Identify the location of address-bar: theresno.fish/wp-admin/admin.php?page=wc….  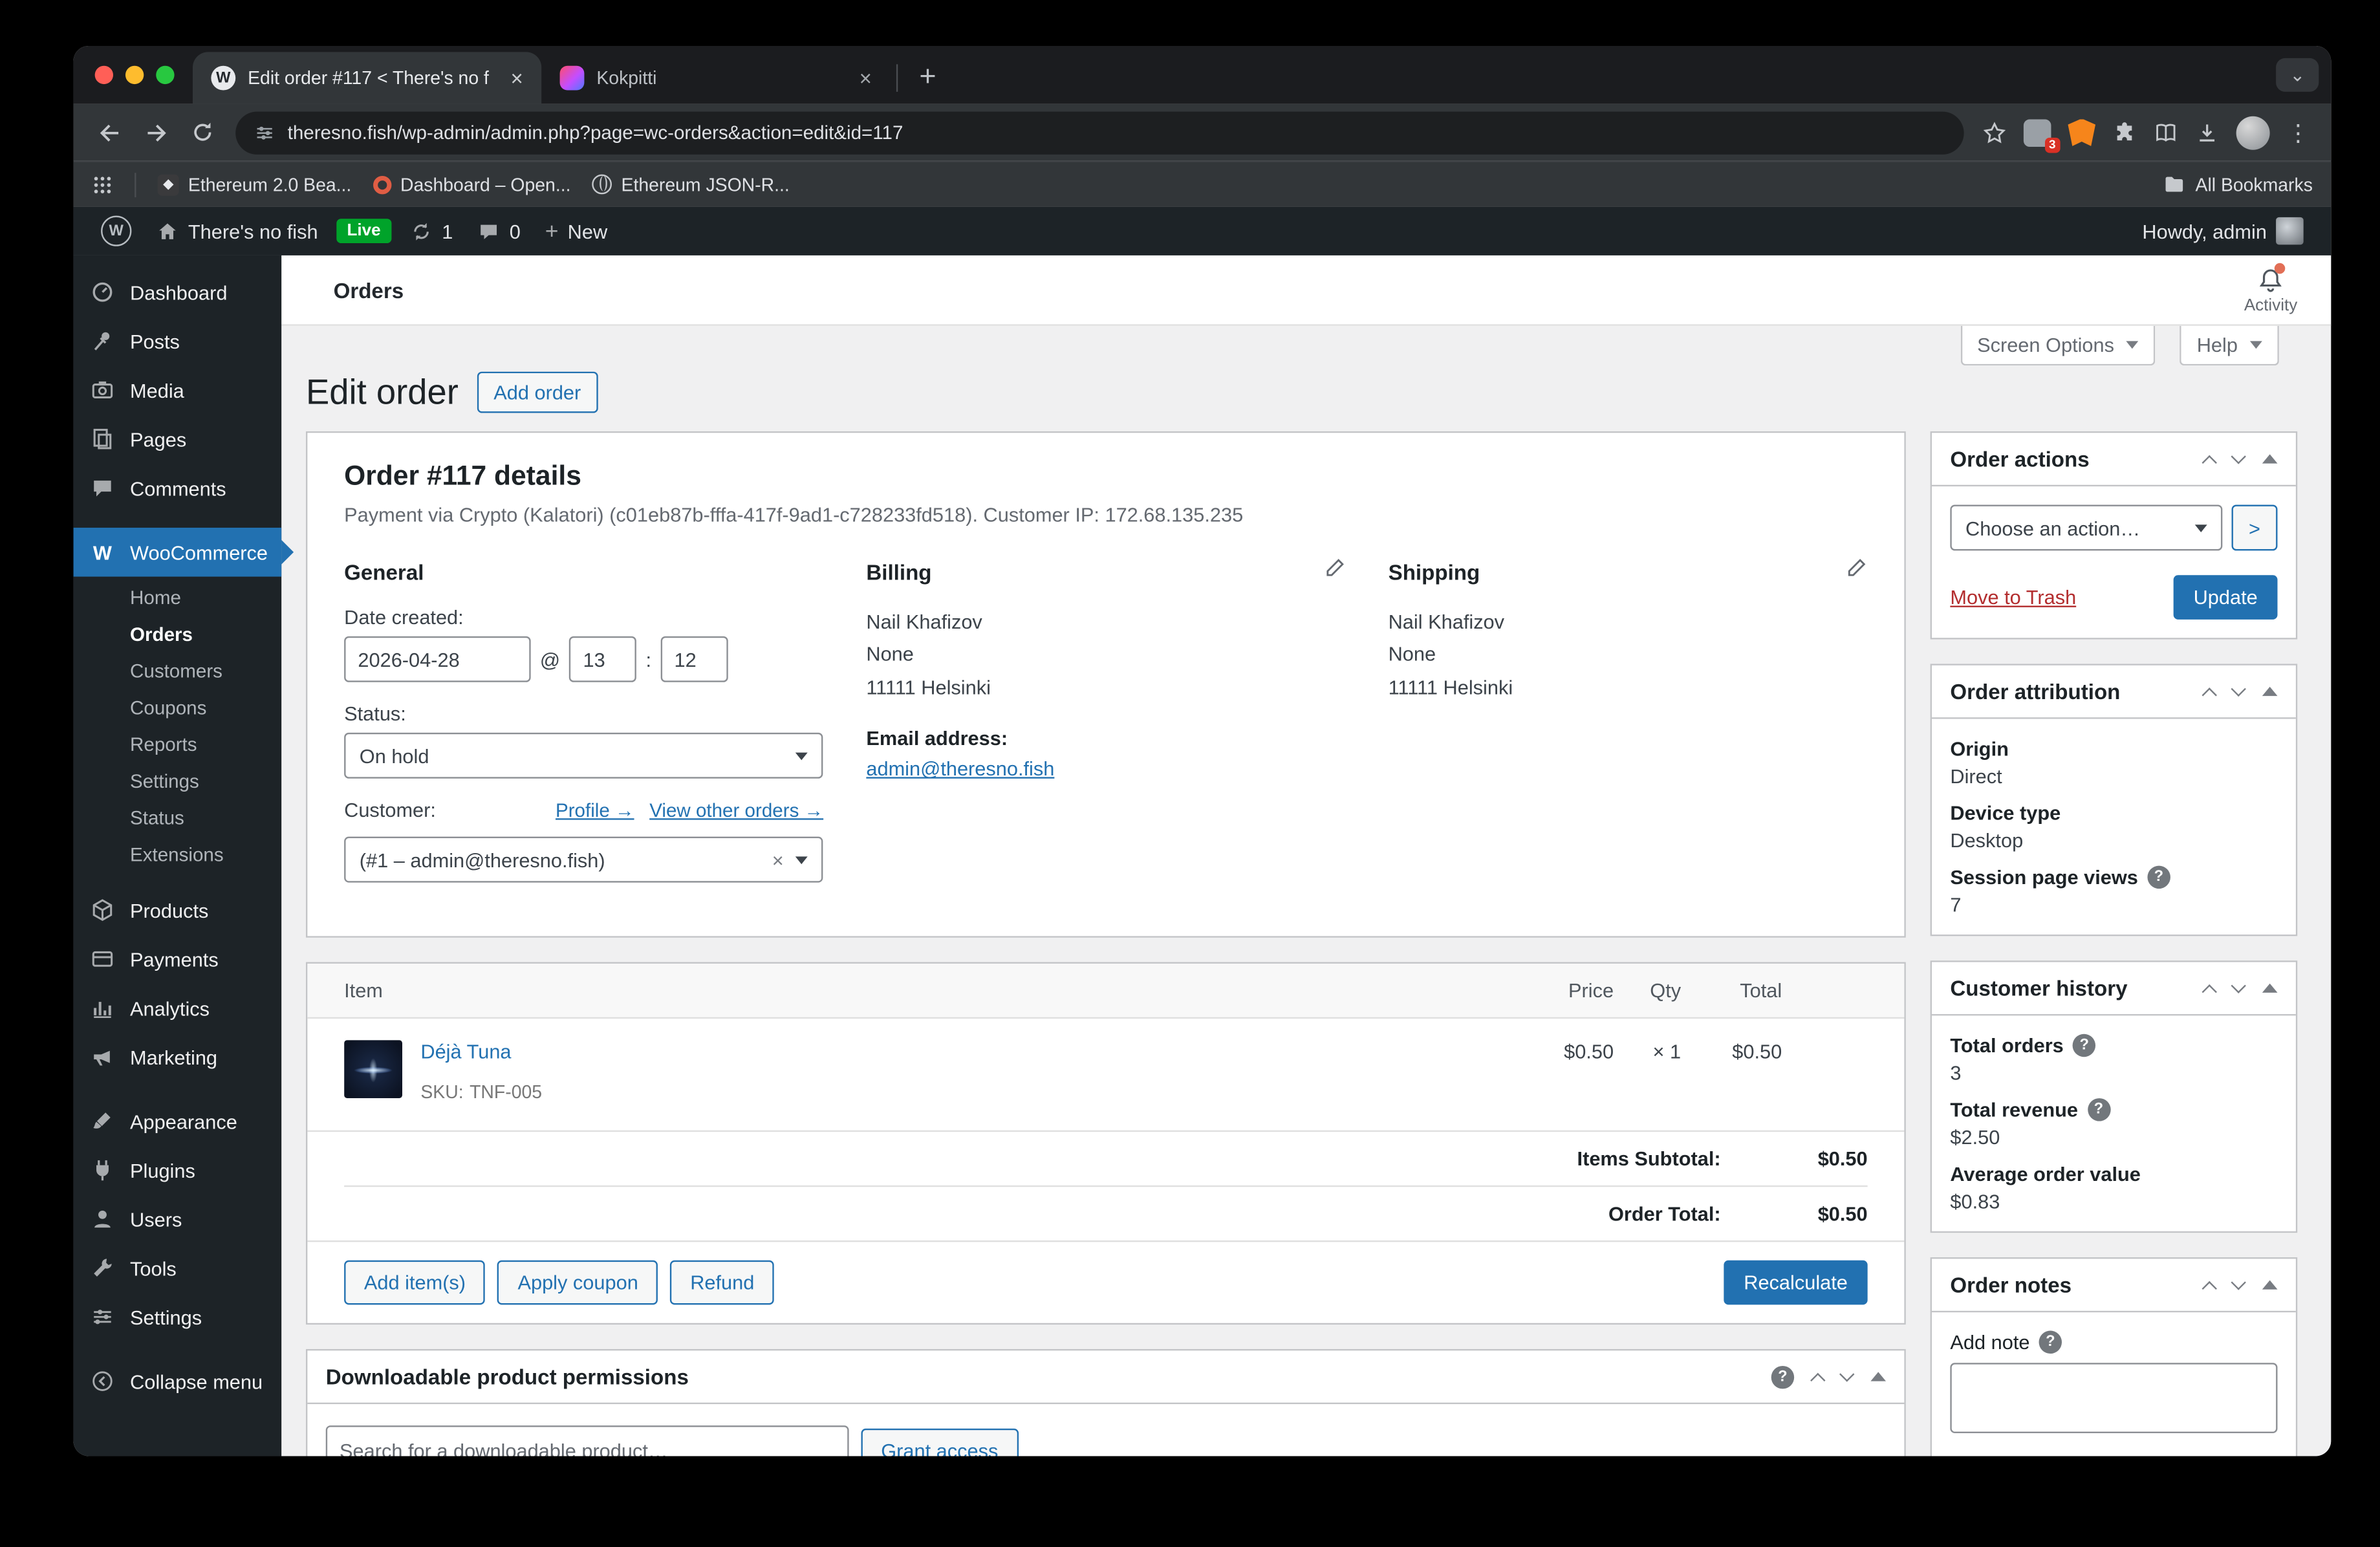
(1099, 132).